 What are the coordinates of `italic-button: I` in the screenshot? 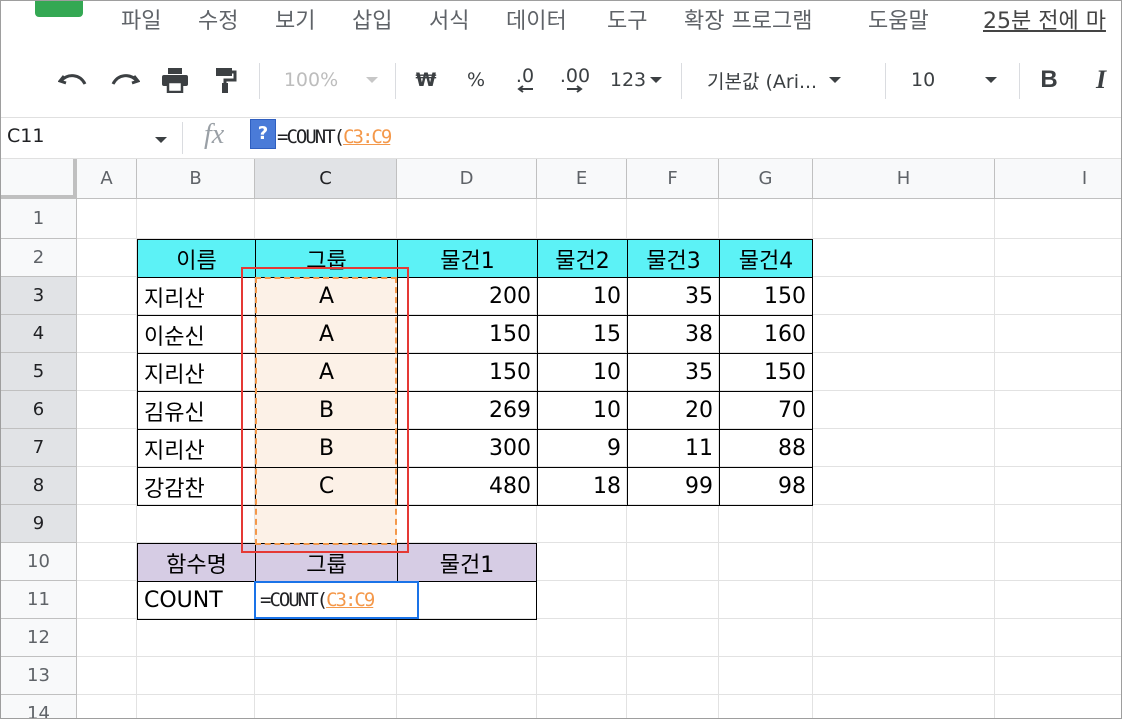 It's located at (1101, 80).